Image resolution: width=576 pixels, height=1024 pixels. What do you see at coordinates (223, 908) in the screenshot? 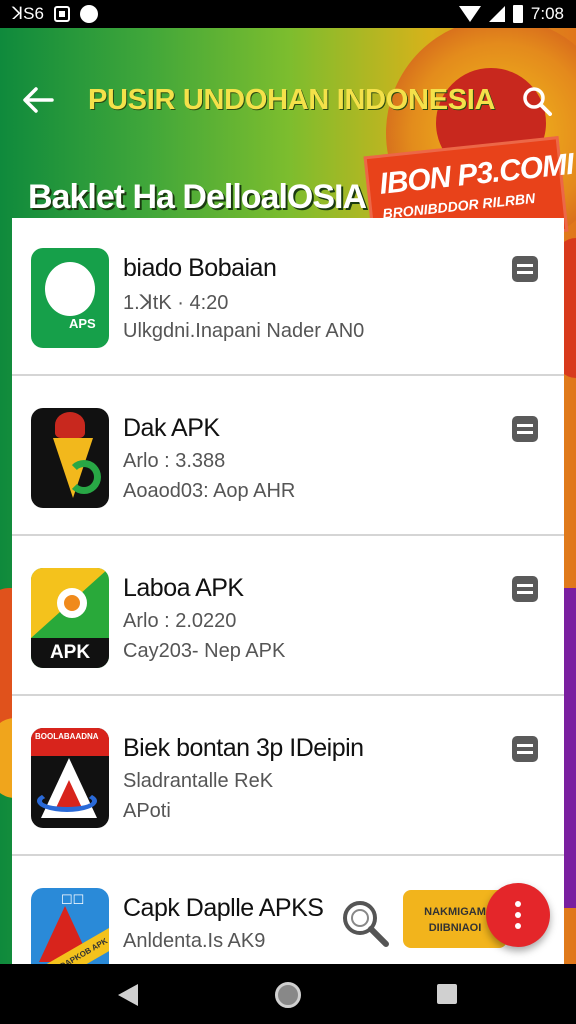
I see `app-name: Capk Daplle APKS` at bounding box center [223, 908].